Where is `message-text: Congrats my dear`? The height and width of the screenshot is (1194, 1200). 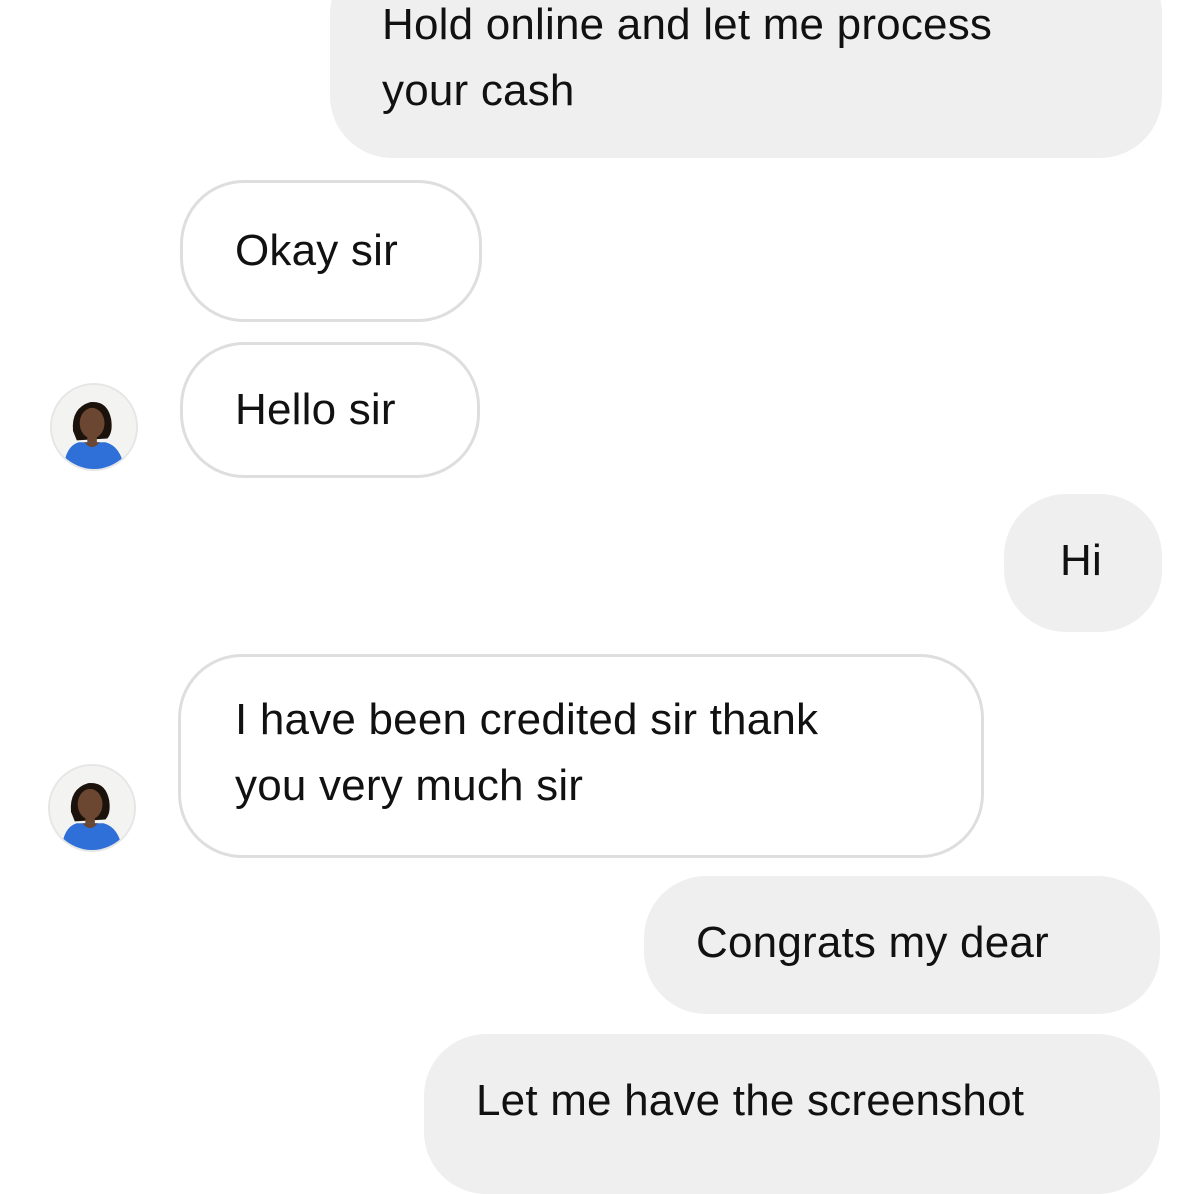 message-text: Congrats my dear is located at coordinates (872, 942).